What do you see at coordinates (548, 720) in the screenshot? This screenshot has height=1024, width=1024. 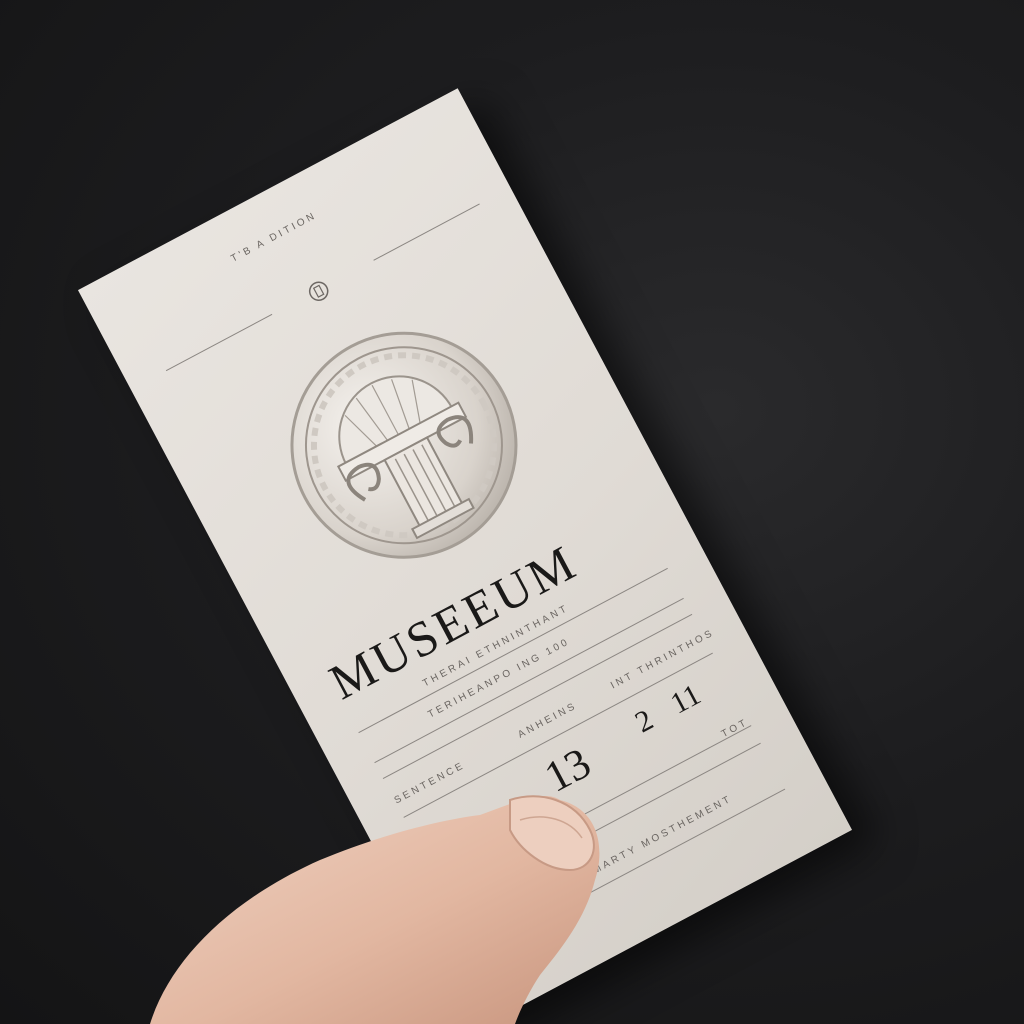 I see `info-label-mid: ANHEINS` at bounding box center [548, 720].